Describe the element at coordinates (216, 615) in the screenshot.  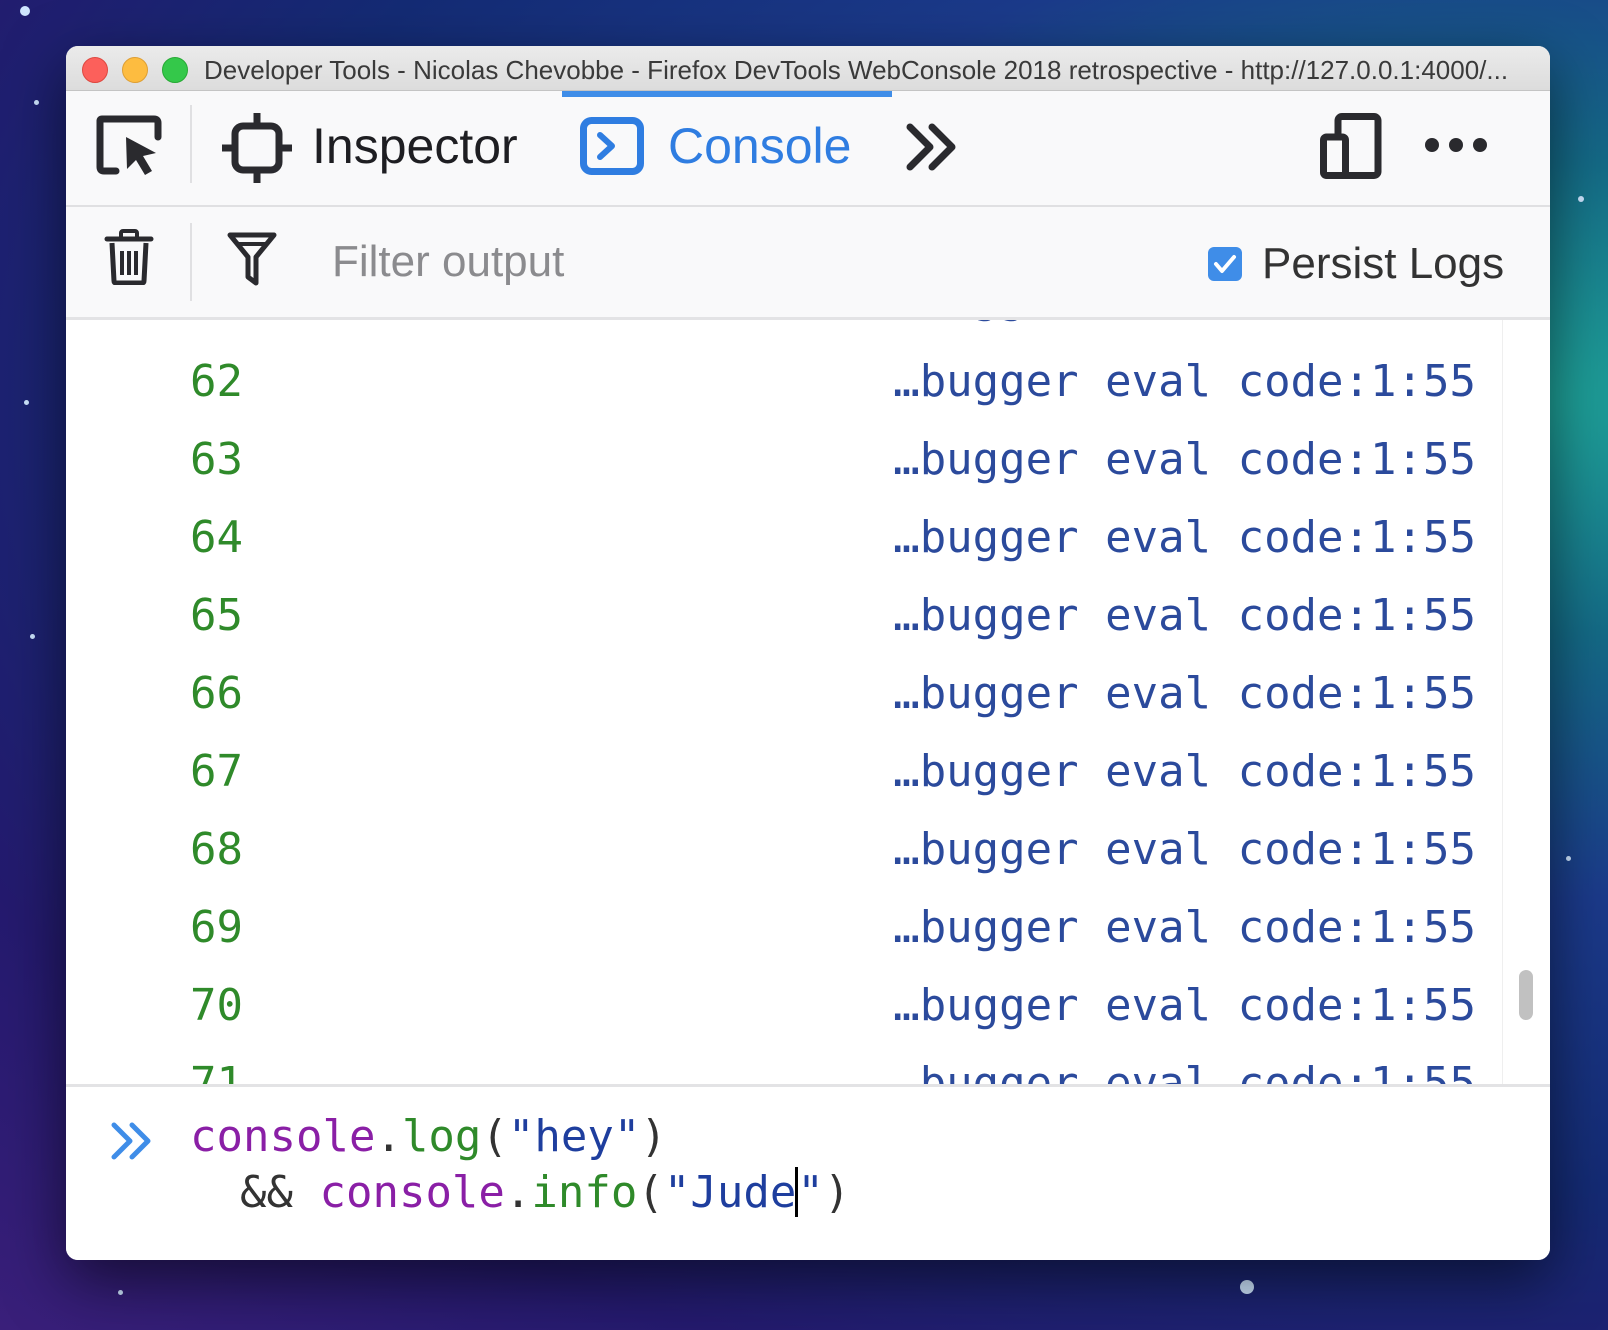
I see `message-value: 65` at that location.